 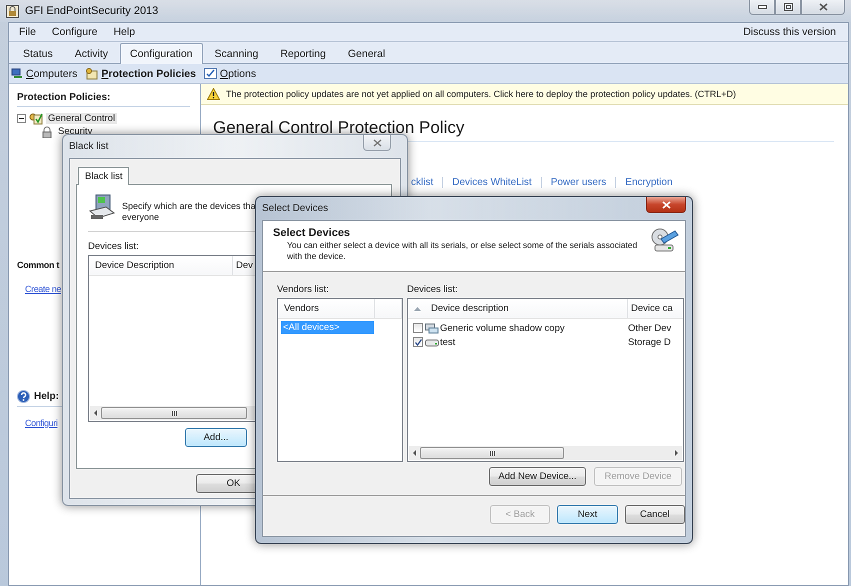 I want to click on description-text: Specify which are the devices tha, so click(x=189, y=206).